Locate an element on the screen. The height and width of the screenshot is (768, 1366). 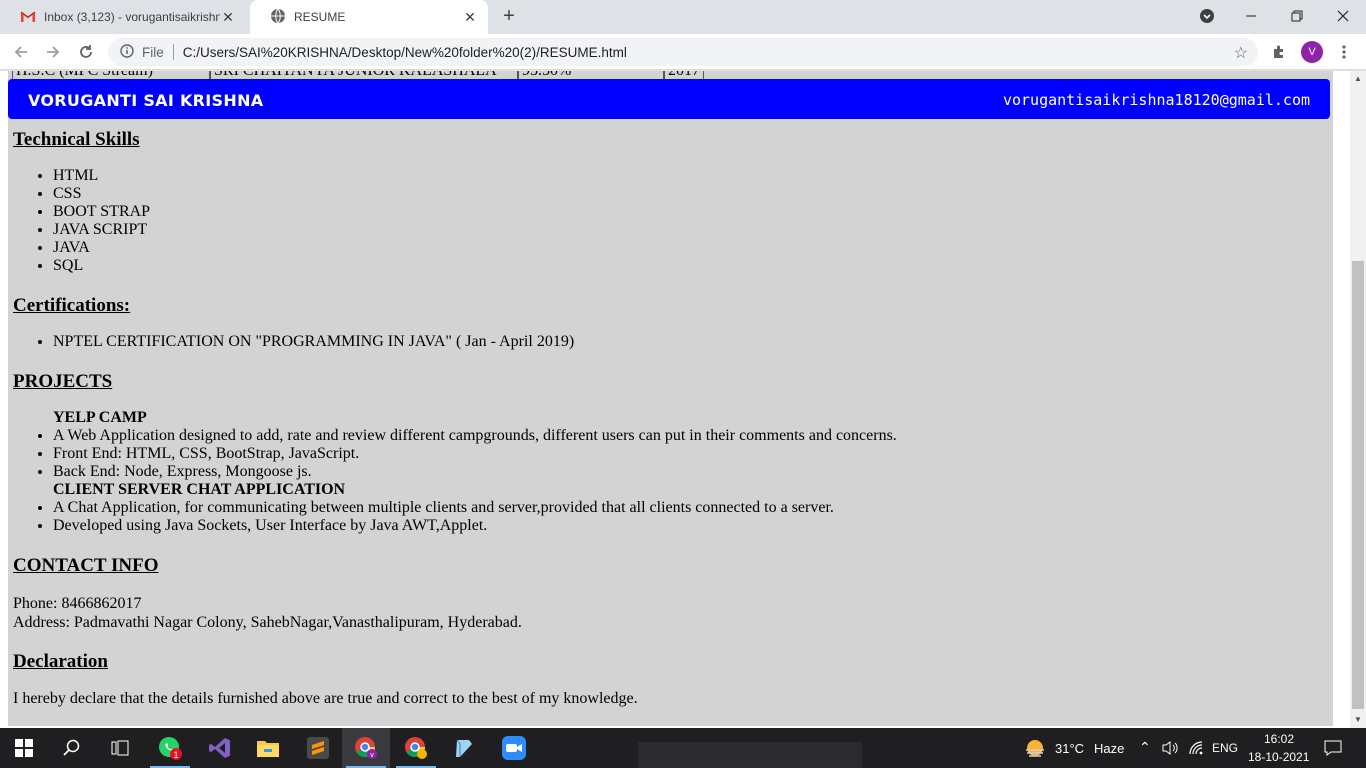
taskbar-app-whatsapp: 1 is located at coordinates (170, 748).